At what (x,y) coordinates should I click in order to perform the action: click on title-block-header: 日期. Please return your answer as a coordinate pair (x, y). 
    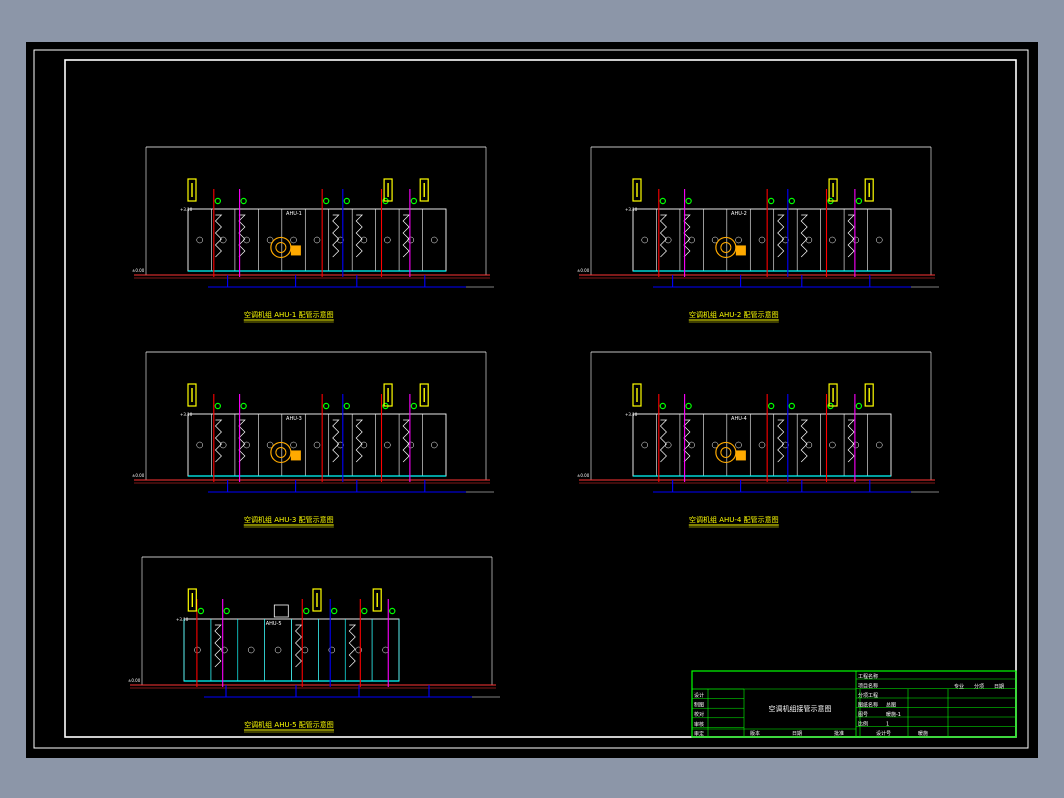
    Looking at the image, I should click on (999, 687).